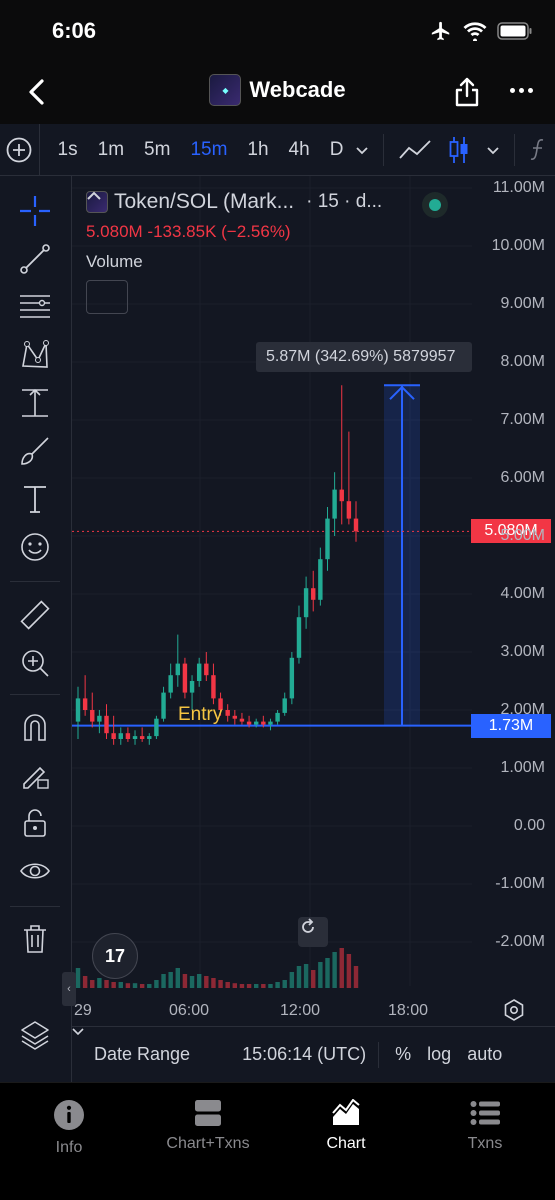  I want to click on volume-label: Volume, so click(114, 261).